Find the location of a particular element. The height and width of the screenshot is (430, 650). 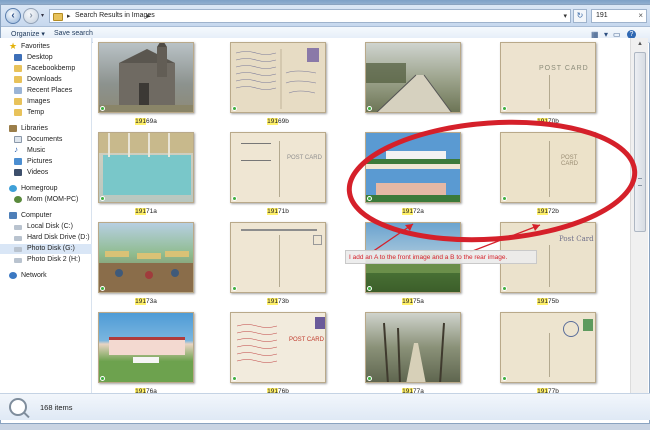

computer-header: Computer is located at coordinates (46, 216).